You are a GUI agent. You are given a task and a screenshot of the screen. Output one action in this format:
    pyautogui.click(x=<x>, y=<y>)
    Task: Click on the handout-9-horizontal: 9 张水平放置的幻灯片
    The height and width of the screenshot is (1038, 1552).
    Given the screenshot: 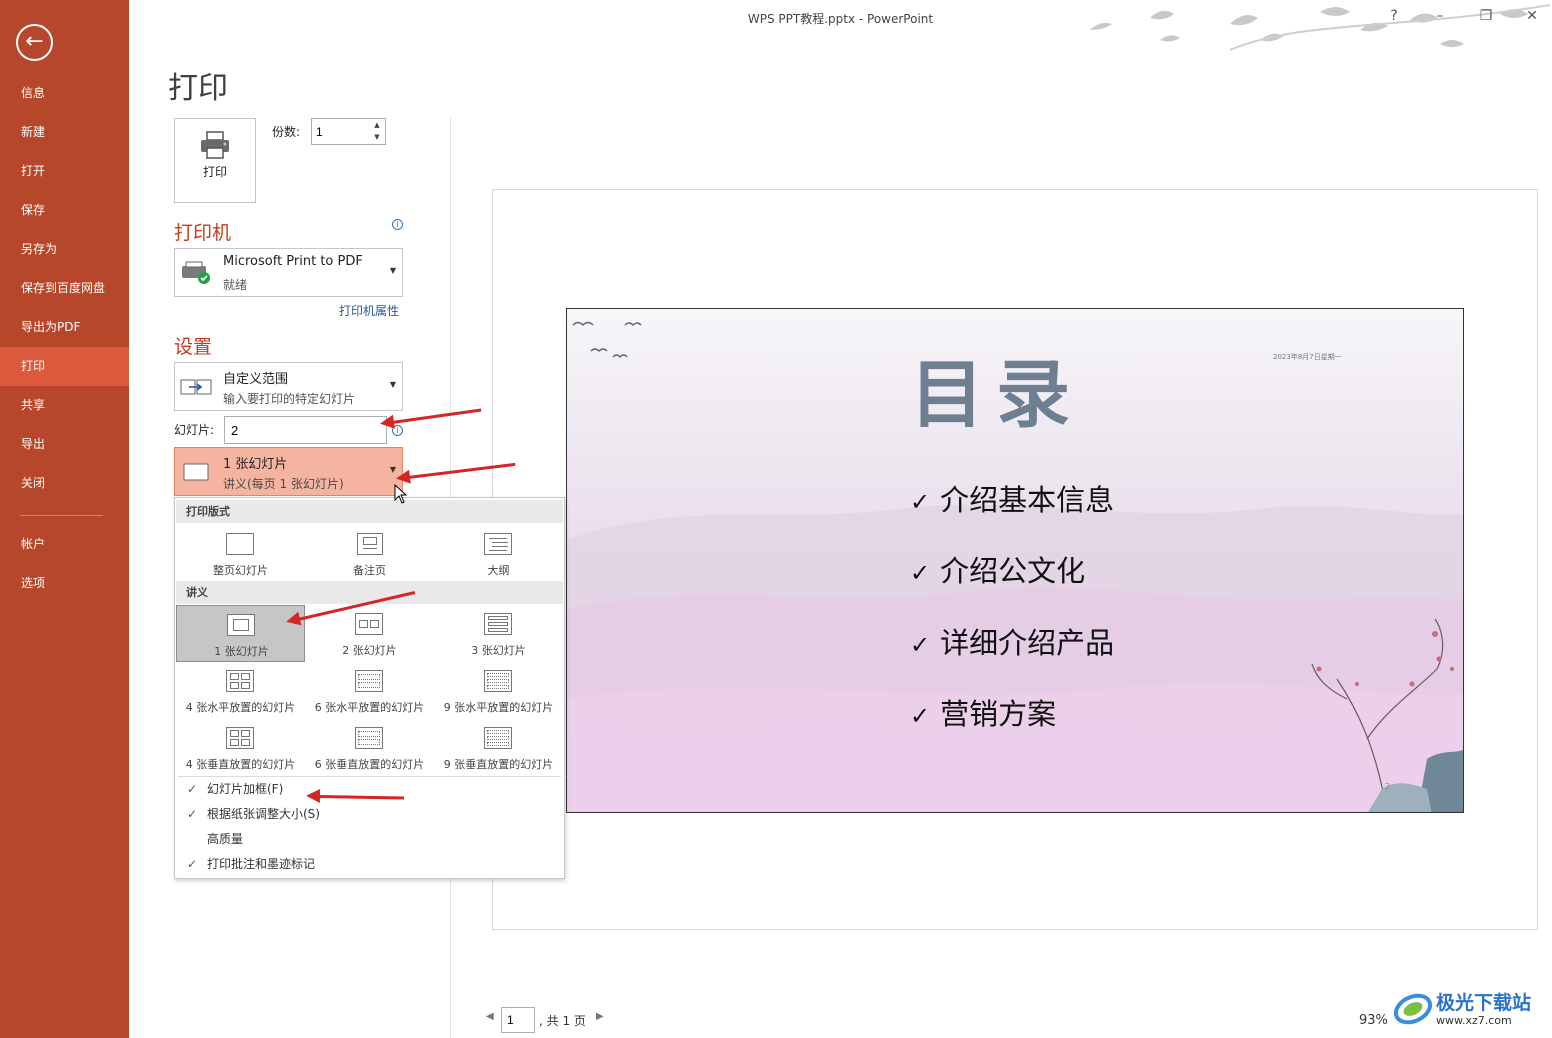 What is the action you would take?
    pyautogui.click(x=498, y=690)
    